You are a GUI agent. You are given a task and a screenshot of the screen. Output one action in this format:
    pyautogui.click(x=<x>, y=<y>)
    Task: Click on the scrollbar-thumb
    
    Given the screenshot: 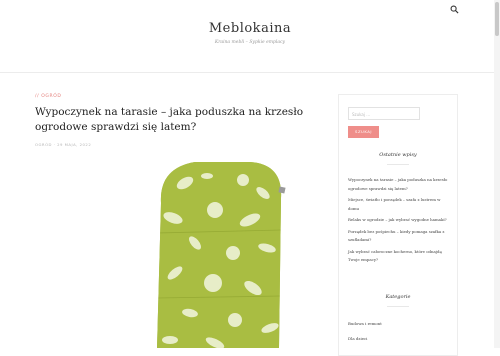 What is the action you would take?
    pyautogui.click(x=497, y=19)
    